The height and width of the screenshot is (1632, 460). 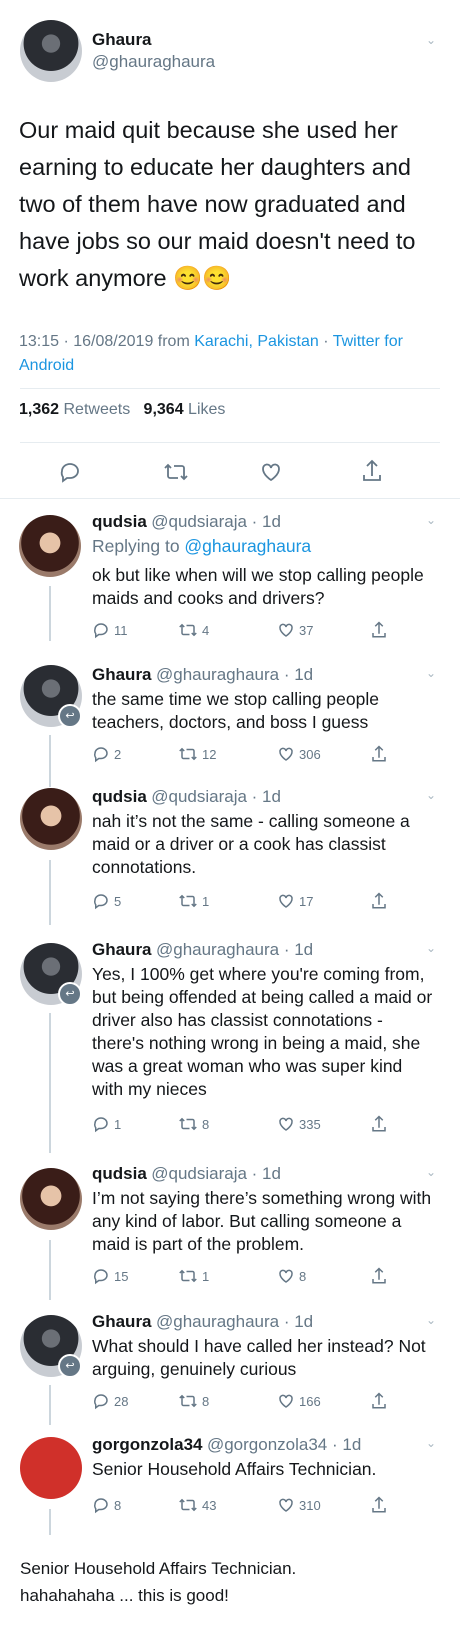 I want to click on reply-action: 15, so click(x=110, y=1276).